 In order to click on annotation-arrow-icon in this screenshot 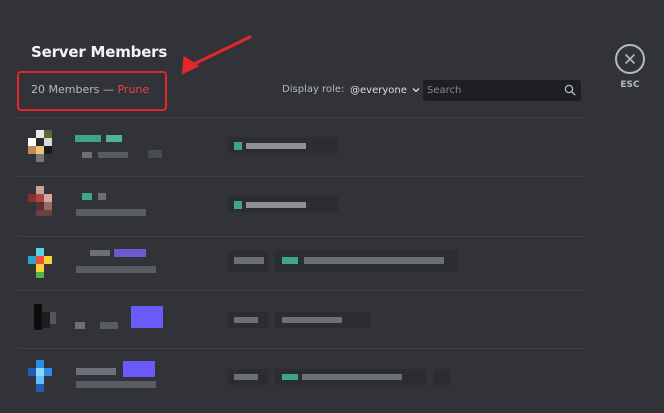, I will do `click(216, 55)`.